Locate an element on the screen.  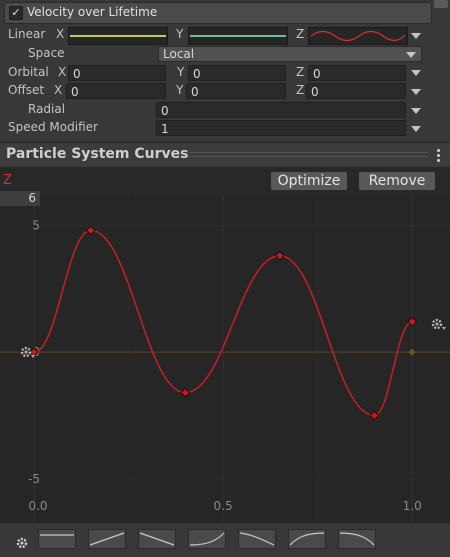
preset-ease-out-down is located at coordinates (257, 539).